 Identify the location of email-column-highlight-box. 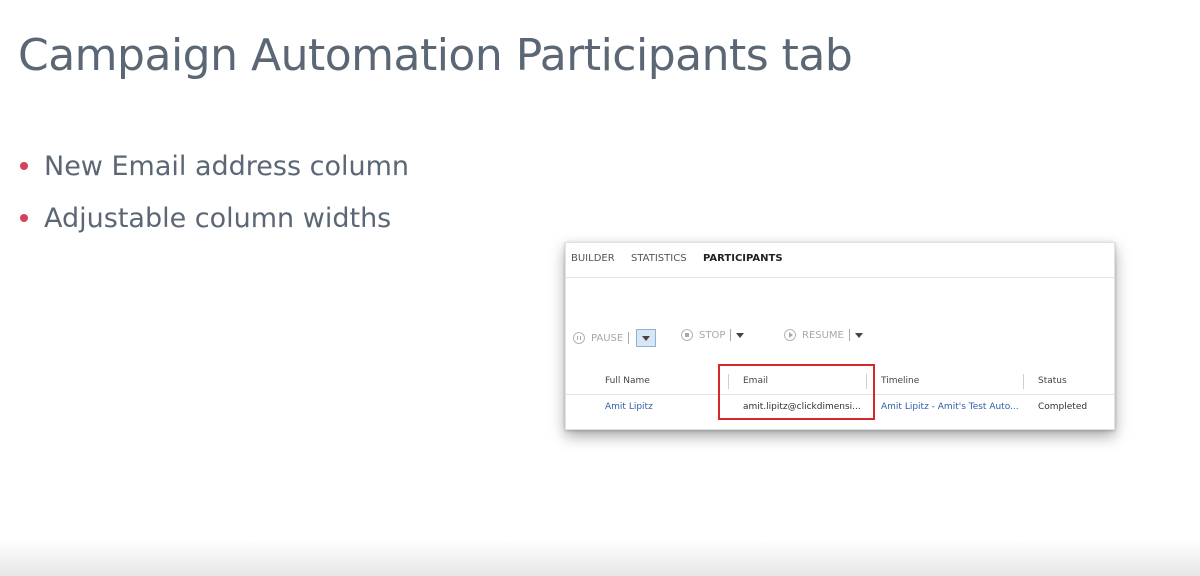
(796, 392).